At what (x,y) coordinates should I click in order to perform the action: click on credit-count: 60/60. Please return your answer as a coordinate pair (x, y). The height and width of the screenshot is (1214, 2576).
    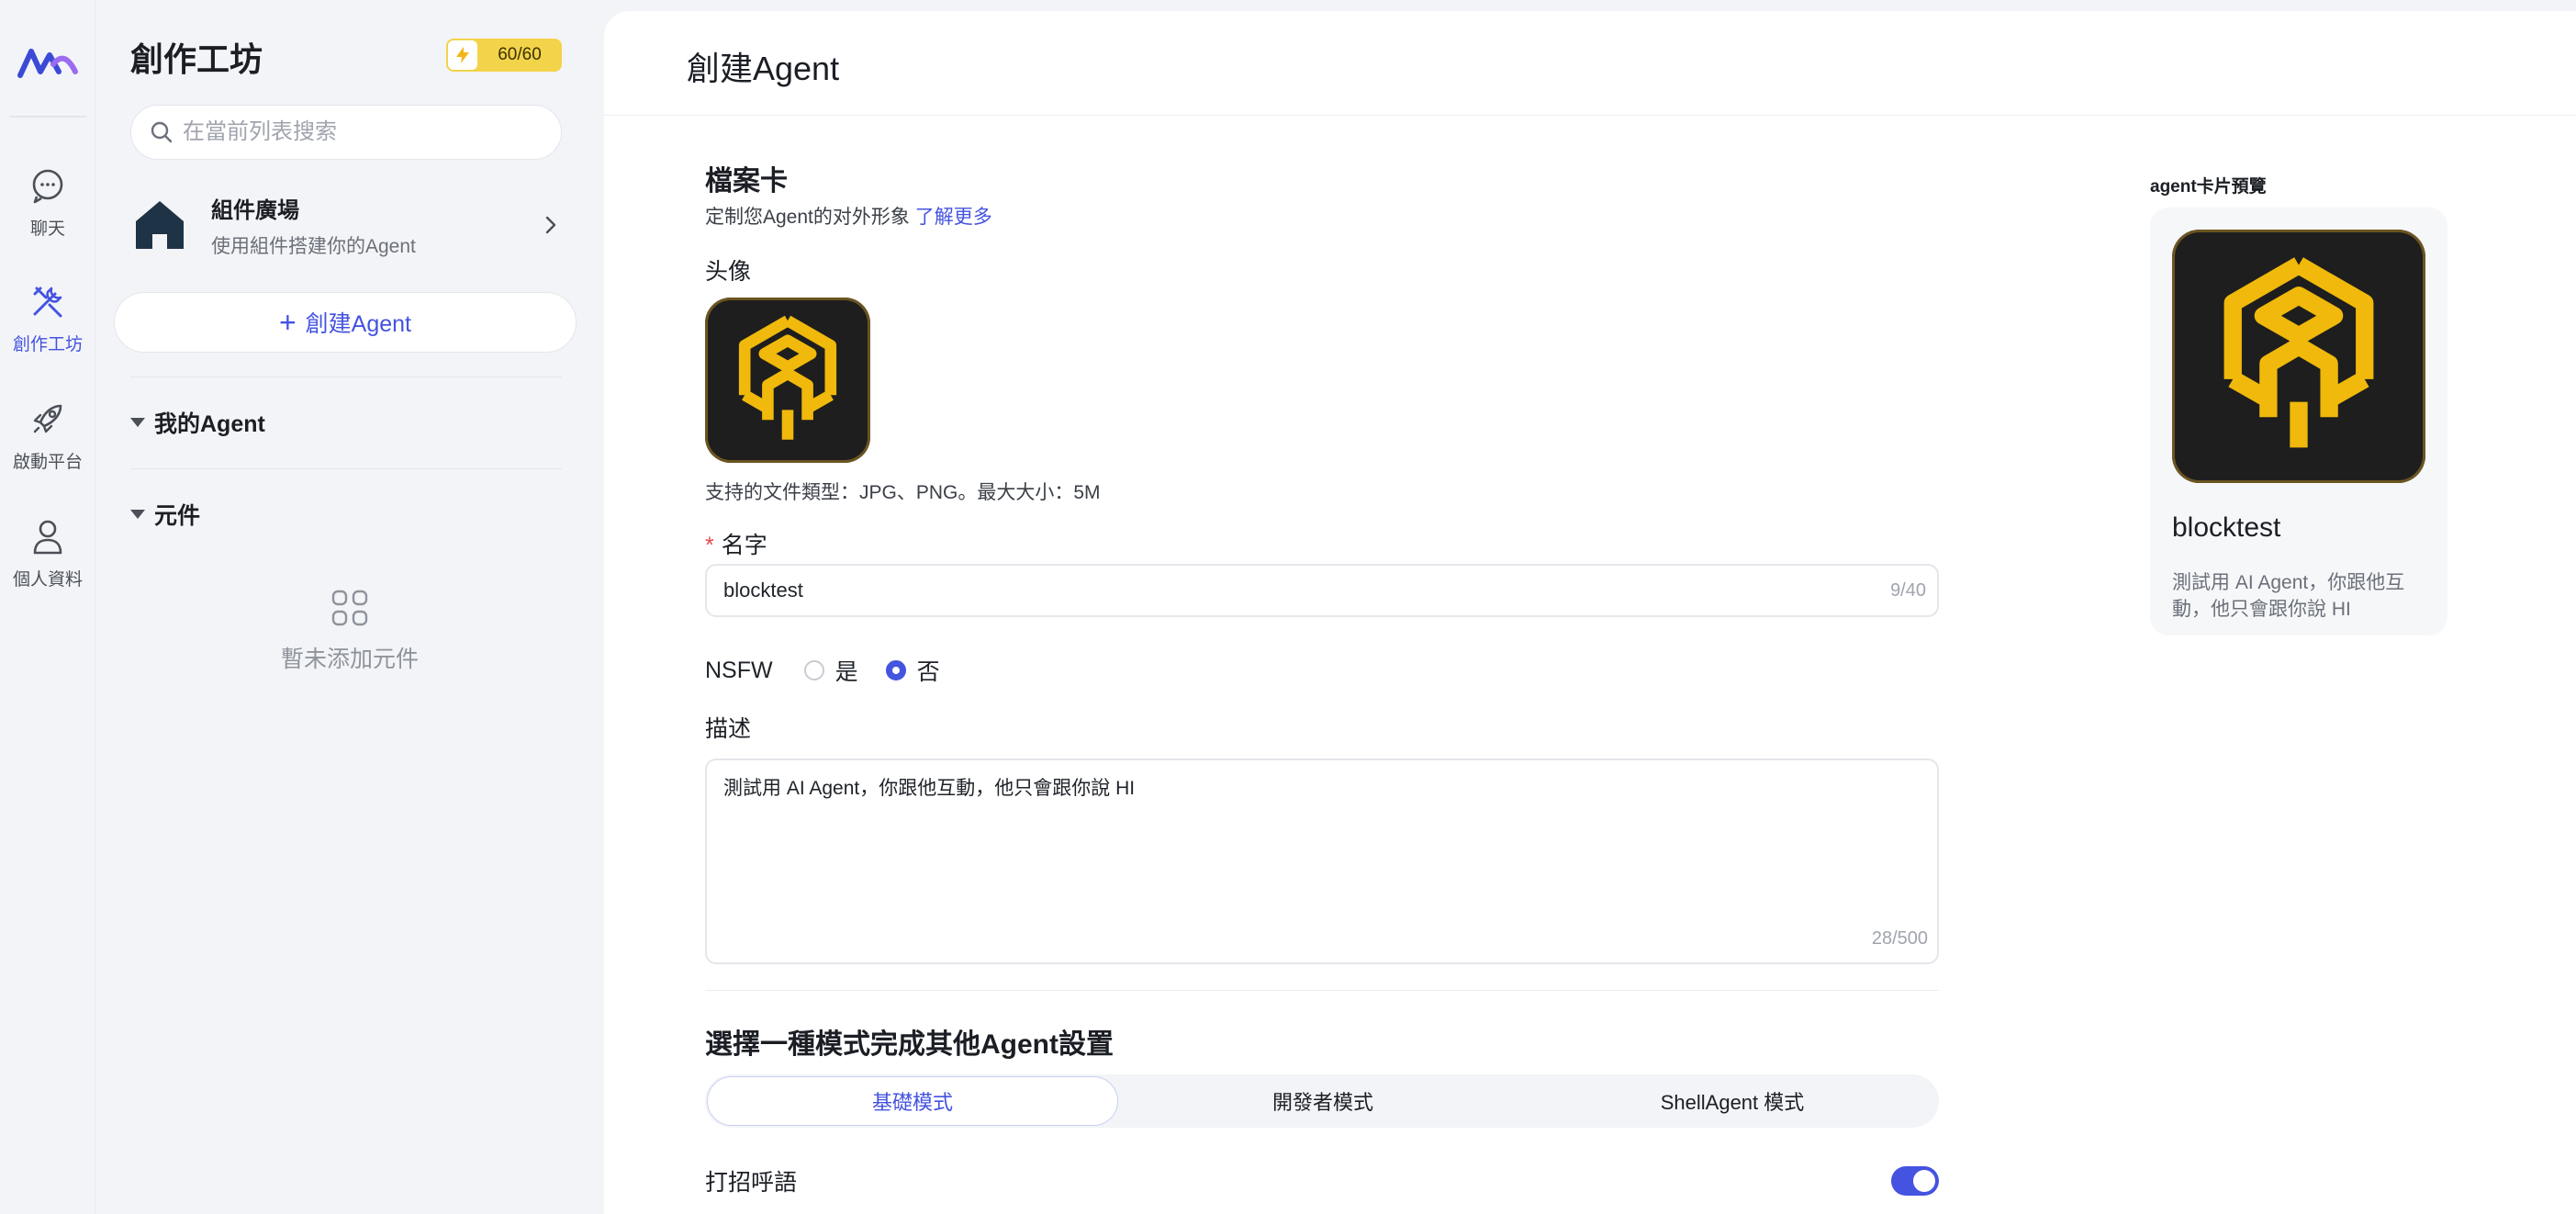
    Looking at the image, I should click on (520, 55).